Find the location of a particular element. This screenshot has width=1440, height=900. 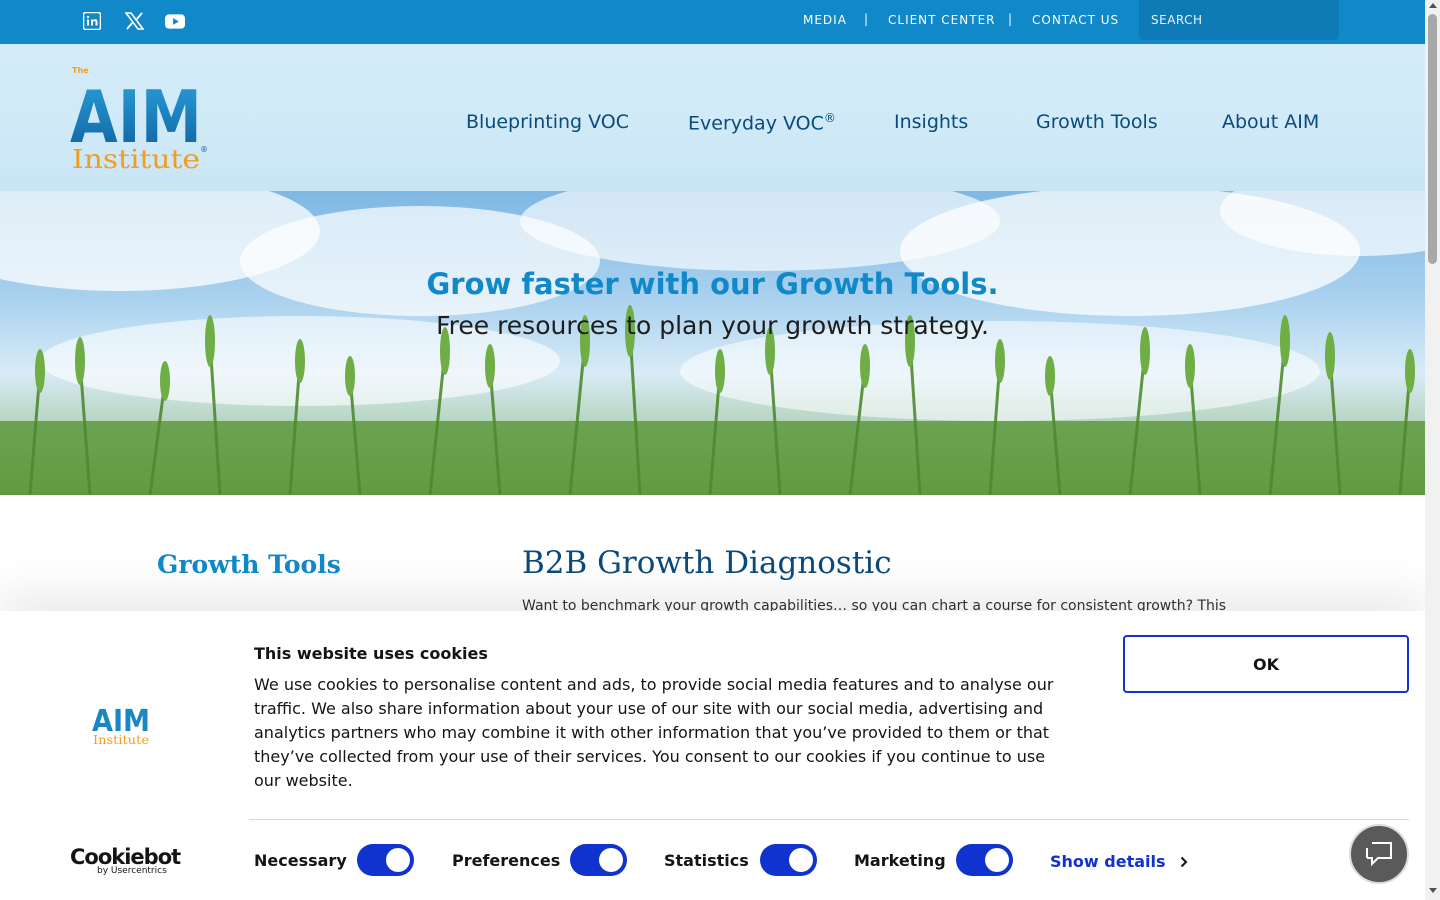

hero-title: Grow faster with our Growth Tools. is located at coordinates (712, 284).